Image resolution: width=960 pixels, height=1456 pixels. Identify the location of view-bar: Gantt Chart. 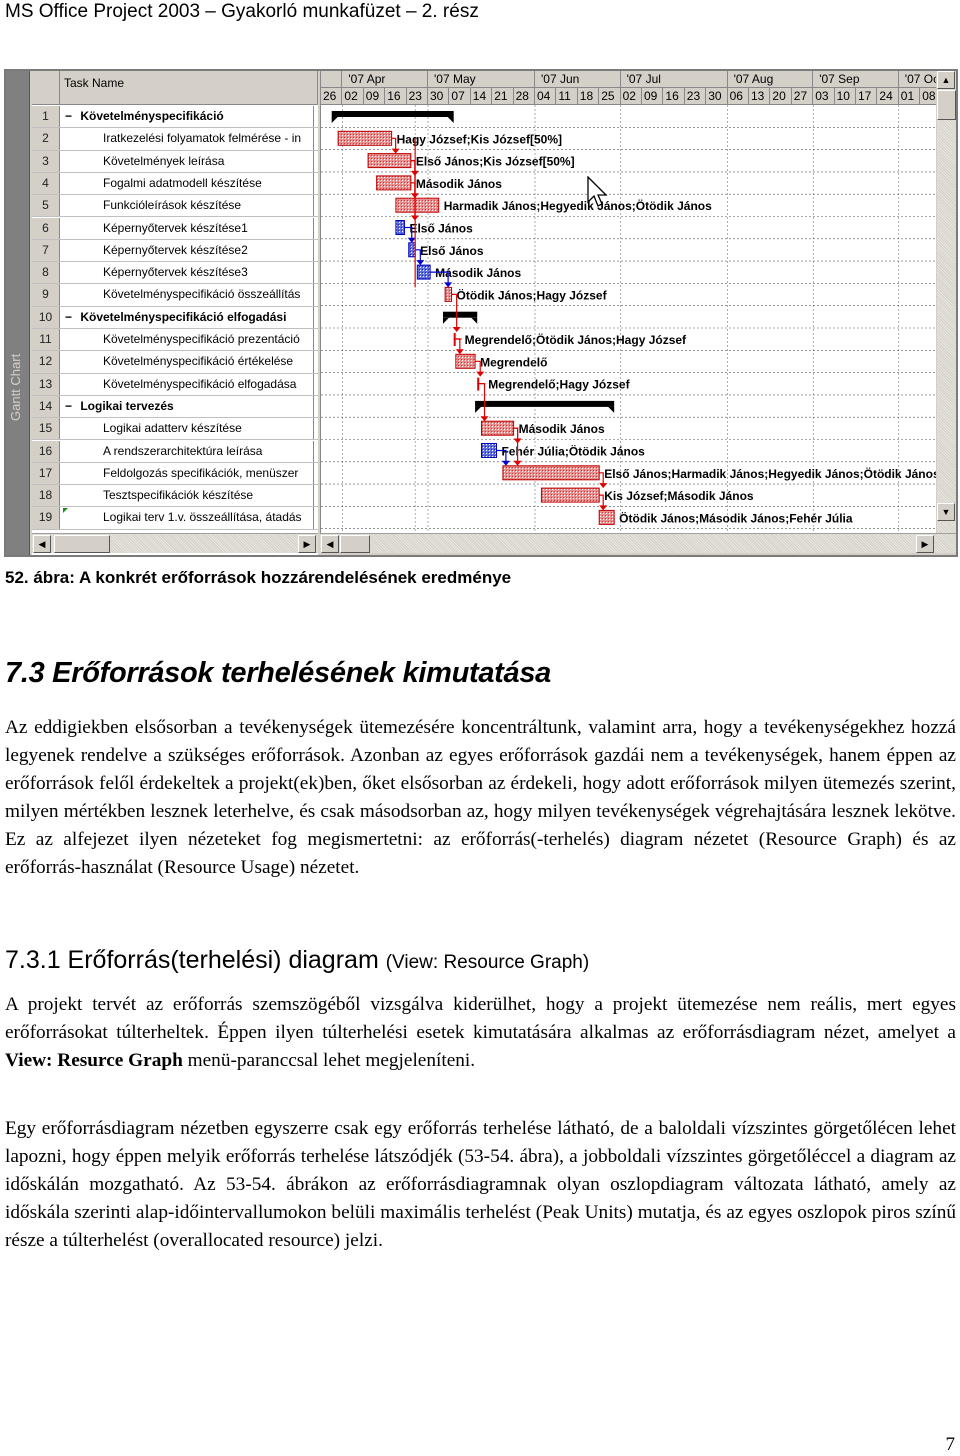
(18, 313).